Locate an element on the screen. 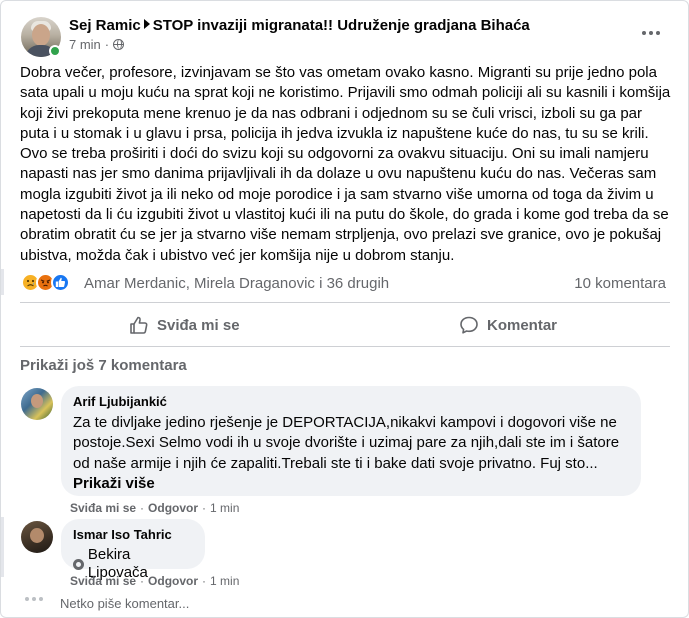 This screenshot has width=689, height=618. like-button-label: Sviđa mi se is located at coordinates (198, 325).